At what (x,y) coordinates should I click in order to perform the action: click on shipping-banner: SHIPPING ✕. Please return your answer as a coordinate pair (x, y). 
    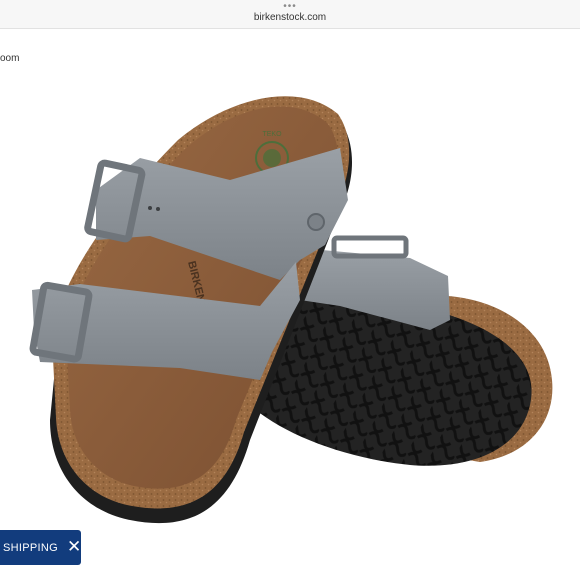
    Looking at the image, I should click on (40, 547).